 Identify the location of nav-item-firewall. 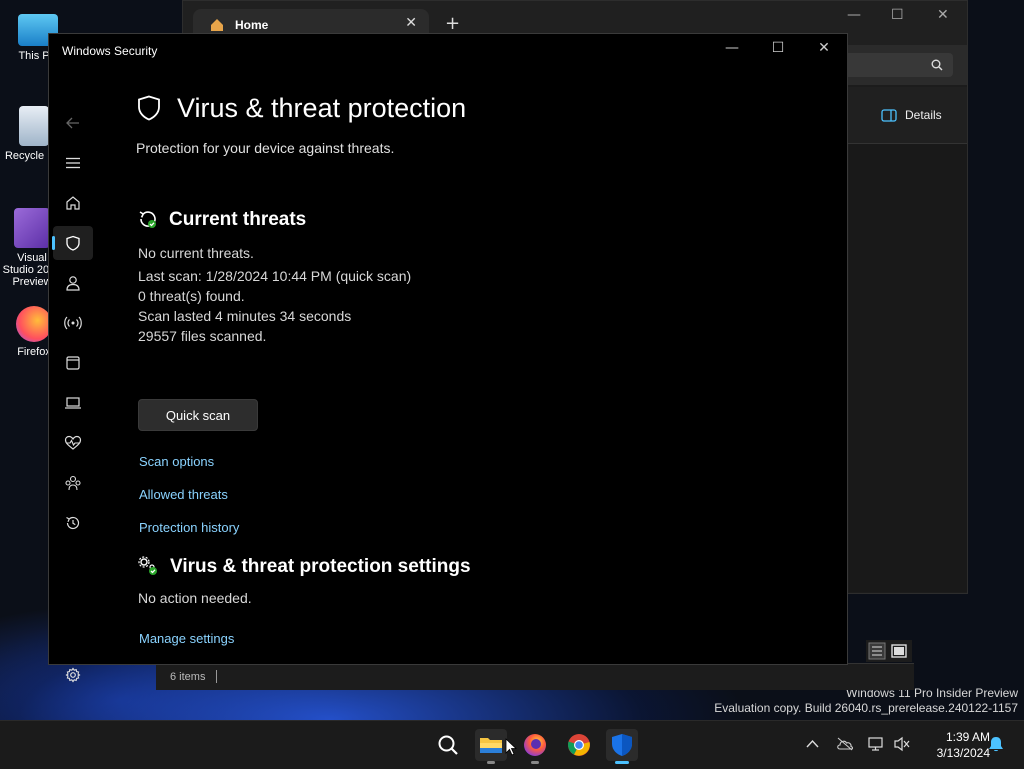
(73, 323).